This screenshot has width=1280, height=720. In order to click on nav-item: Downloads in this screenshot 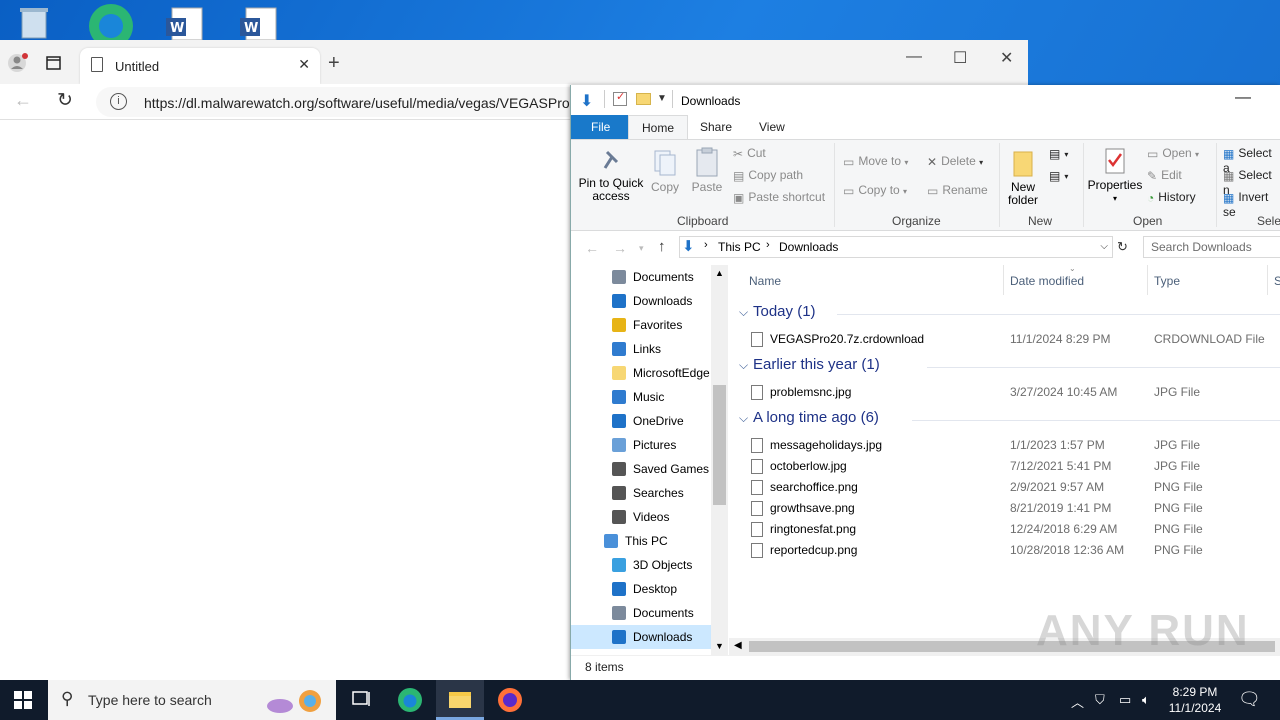, I will do `click(641, 637)`.